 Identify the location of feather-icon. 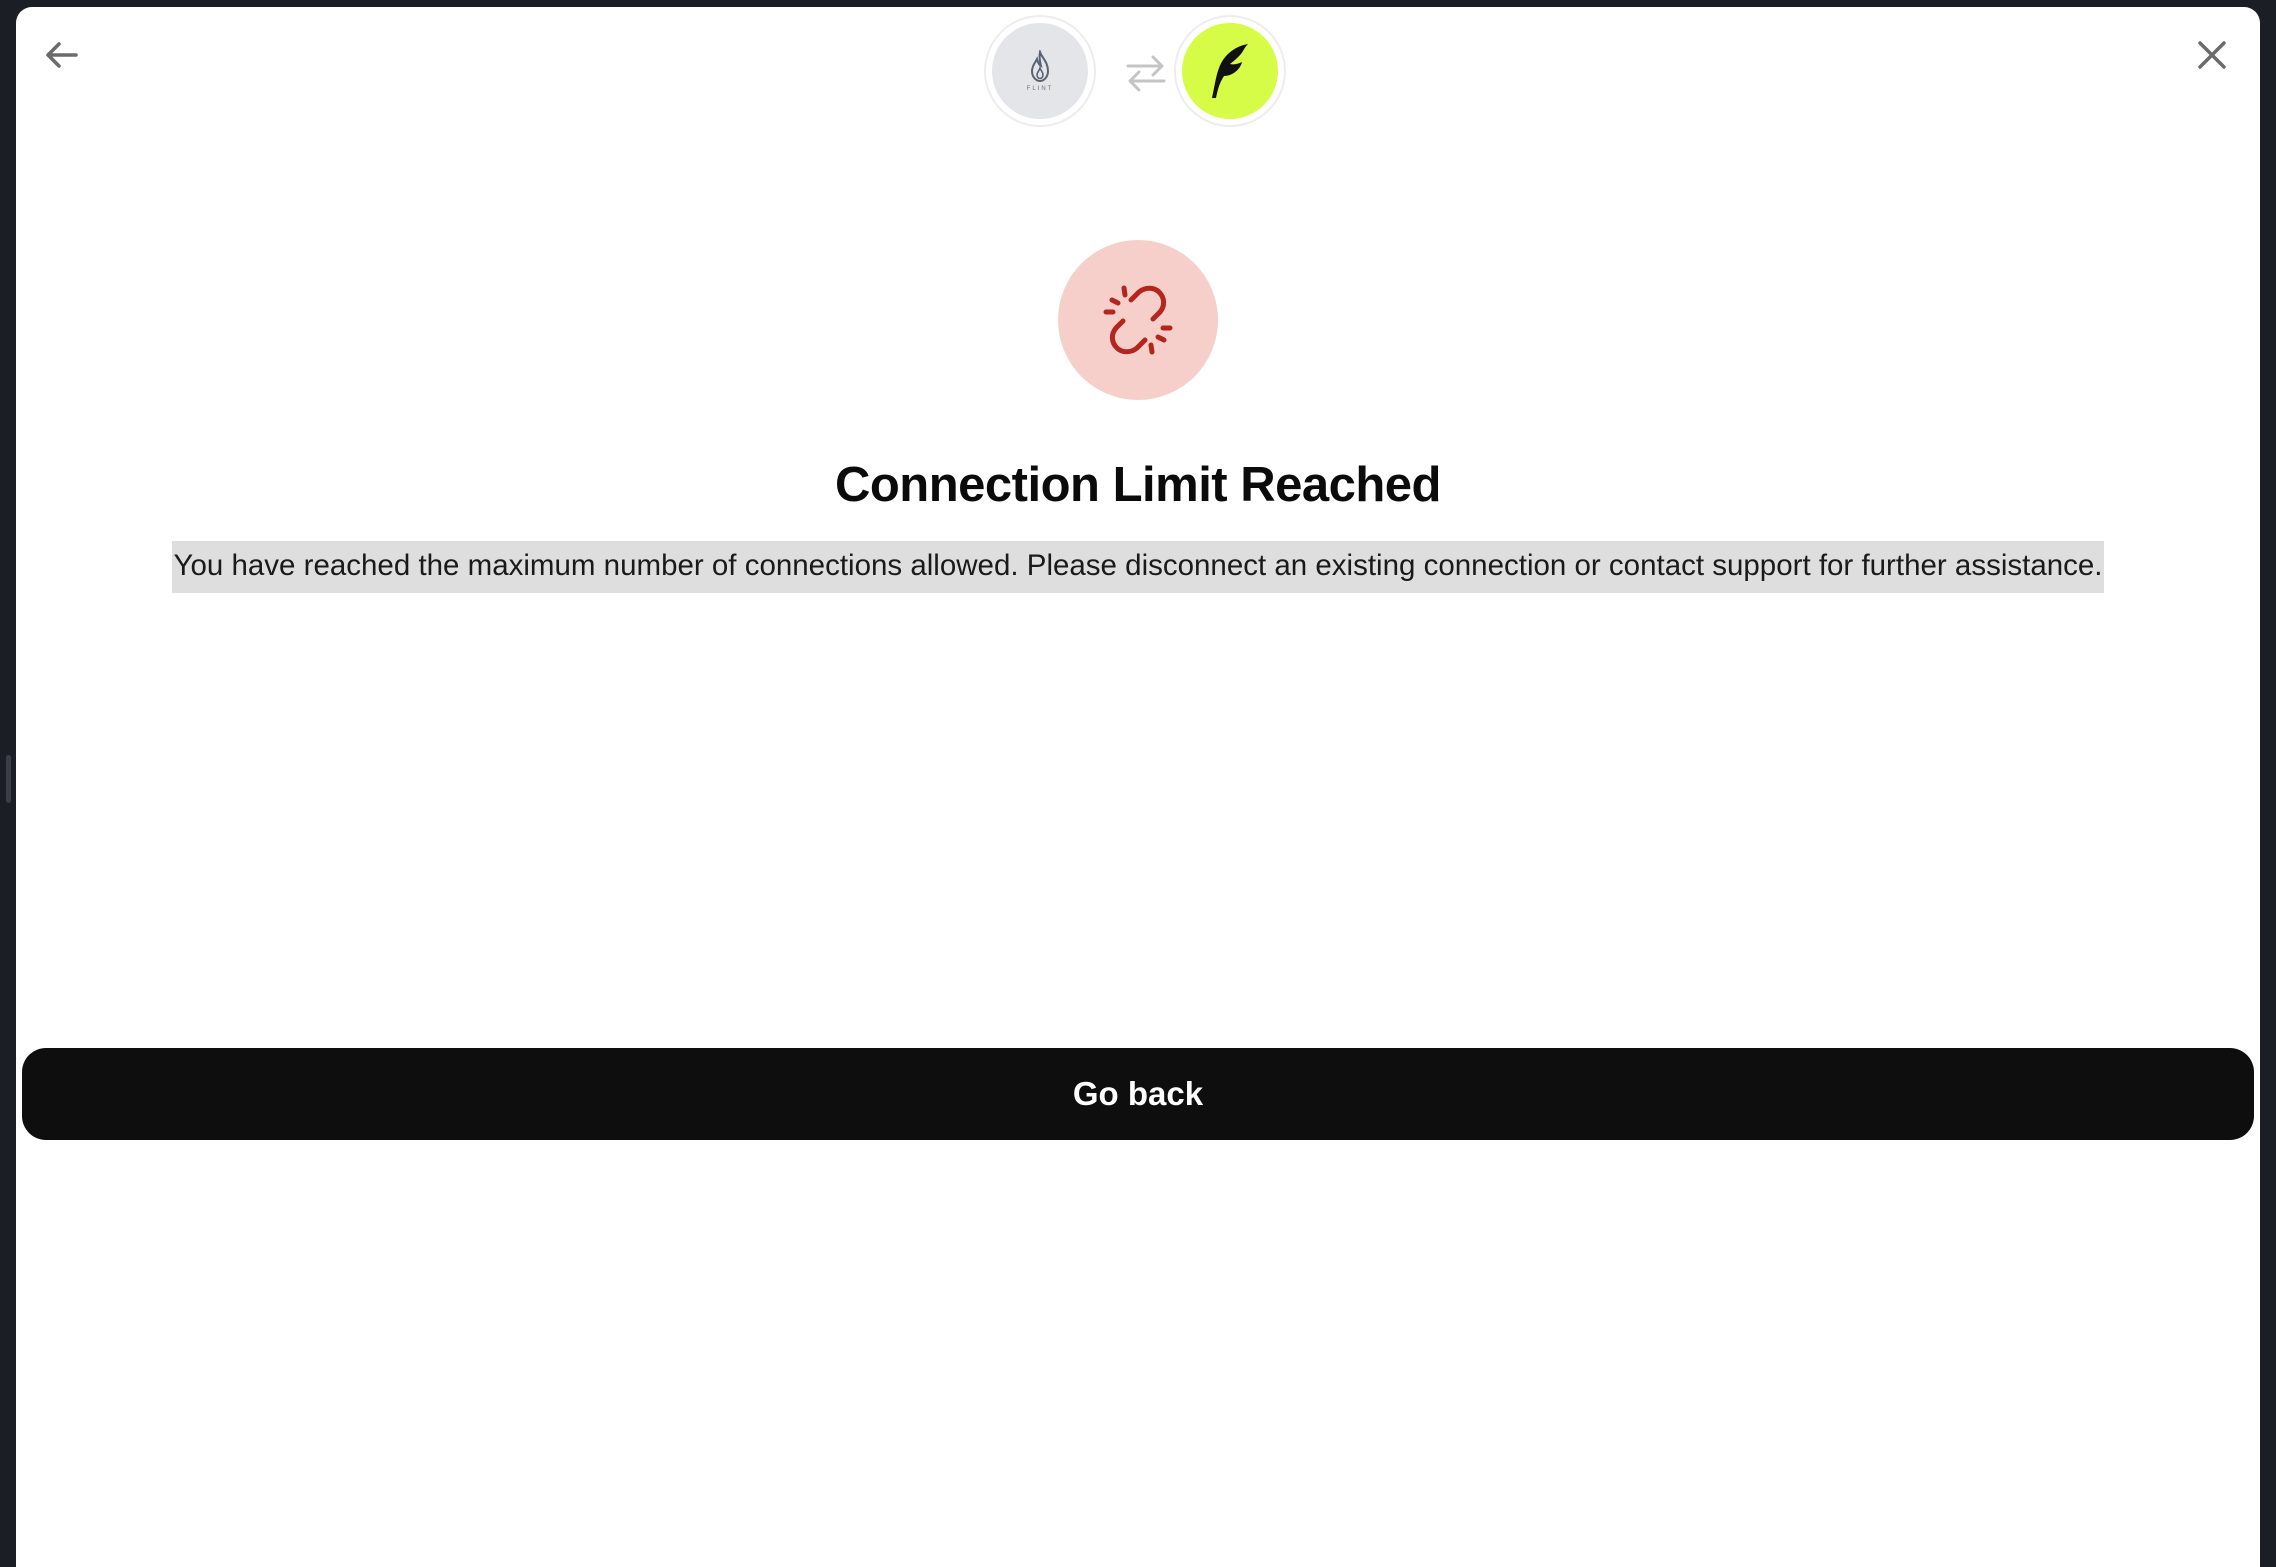
(1230, 71).